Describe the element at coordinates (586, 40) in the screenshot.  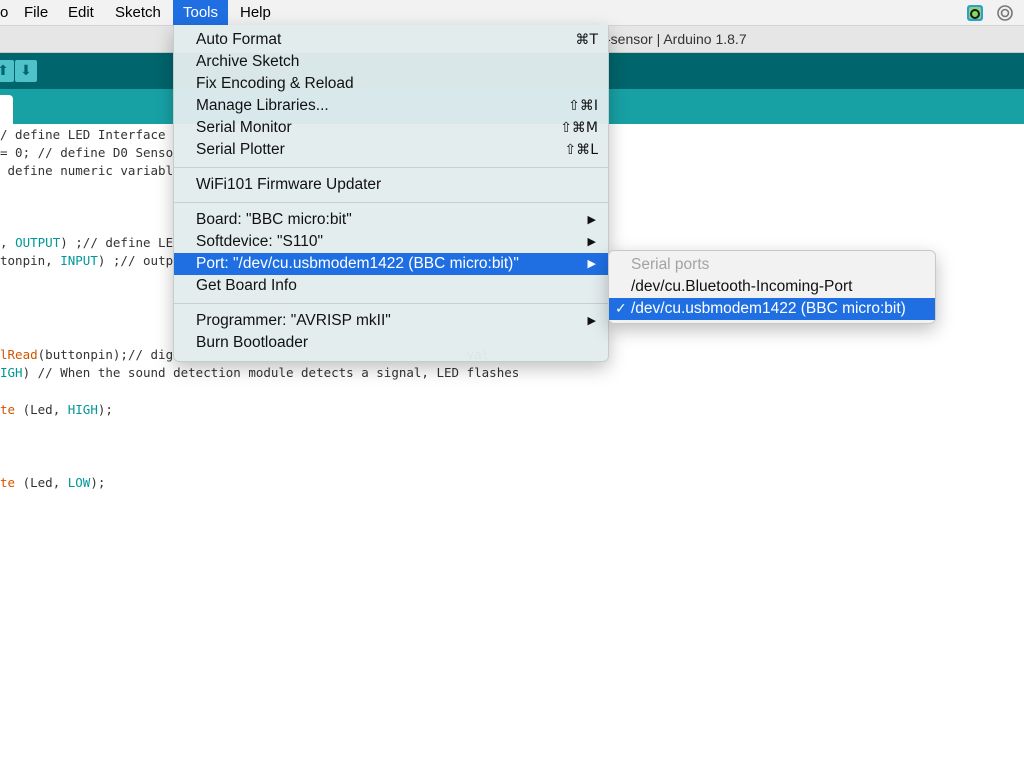
I see `shortcut-label: ⌘T` at that location.